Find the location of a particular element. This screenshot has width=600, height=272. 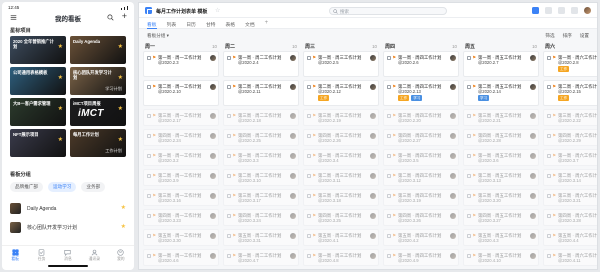

task-card: ⚑ 第一周 · 周一工作计划 @2020.3.2 is located at coordinates (181, 157).